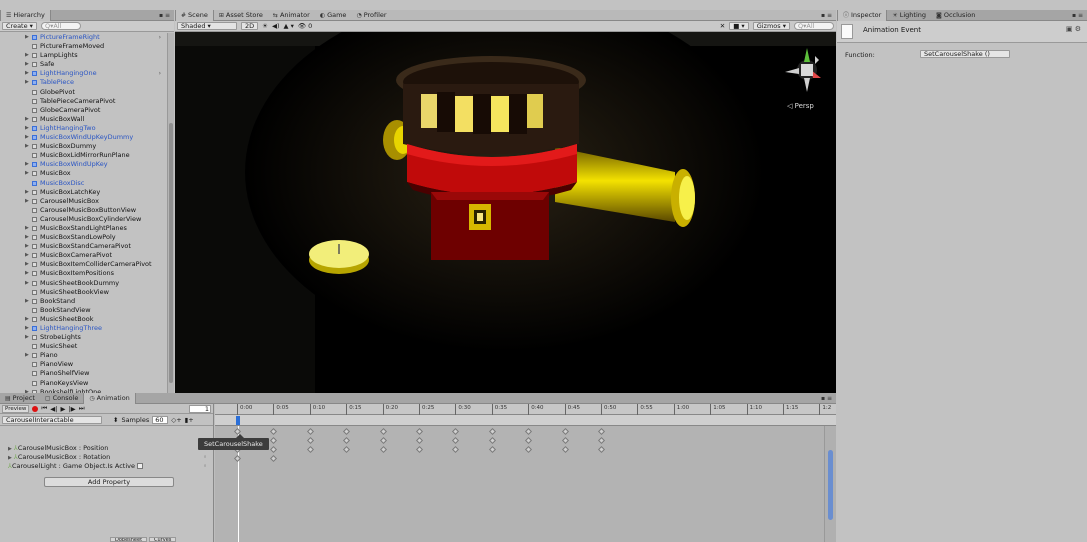 This screenshot has width=1087, height=542. I want to click on add-keyframe-icon: ◇+, so click(176, 420).